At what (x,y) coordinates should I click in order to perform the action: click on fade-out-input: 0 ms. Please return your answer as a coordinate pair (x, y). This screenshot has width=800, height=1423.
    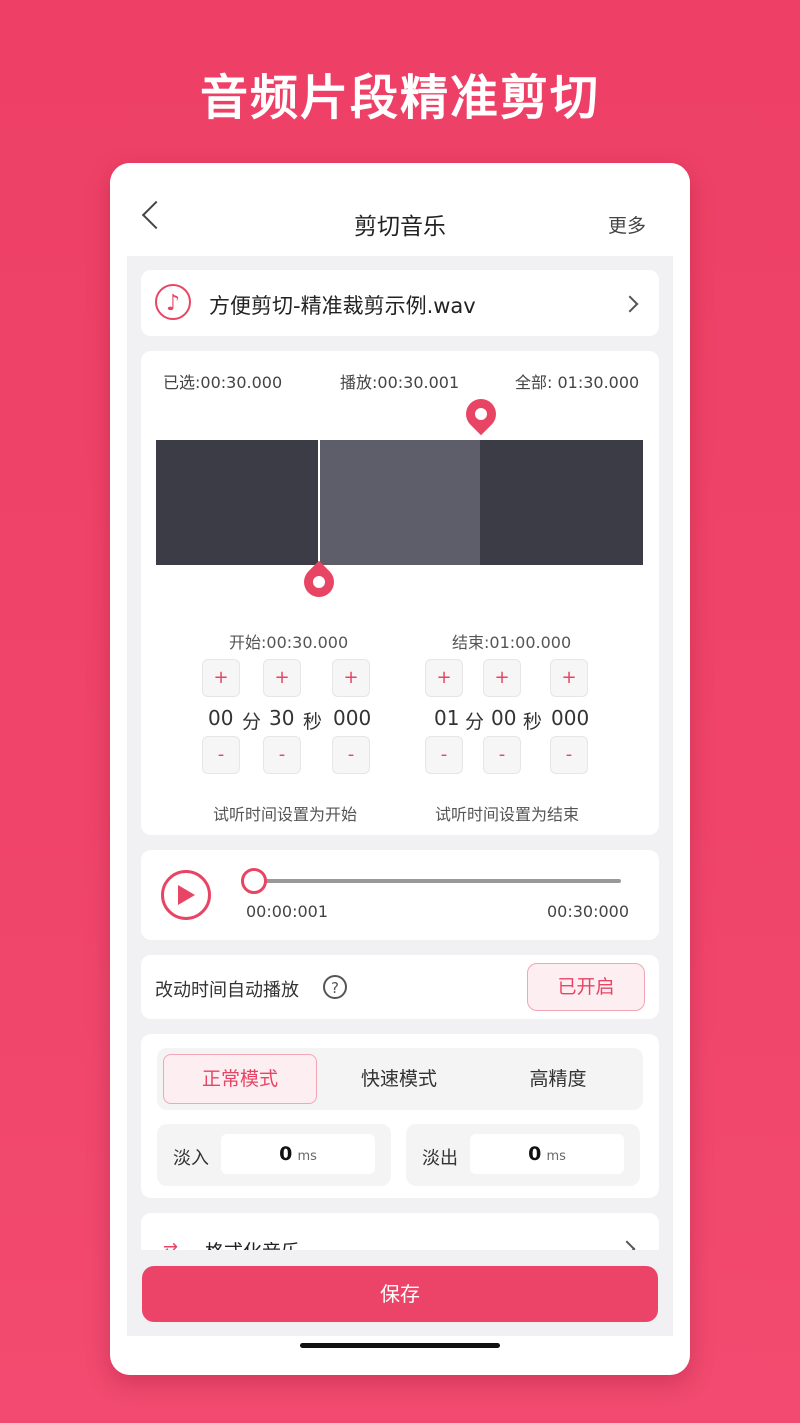
    Looking at the image, I should click on (547, 1154).